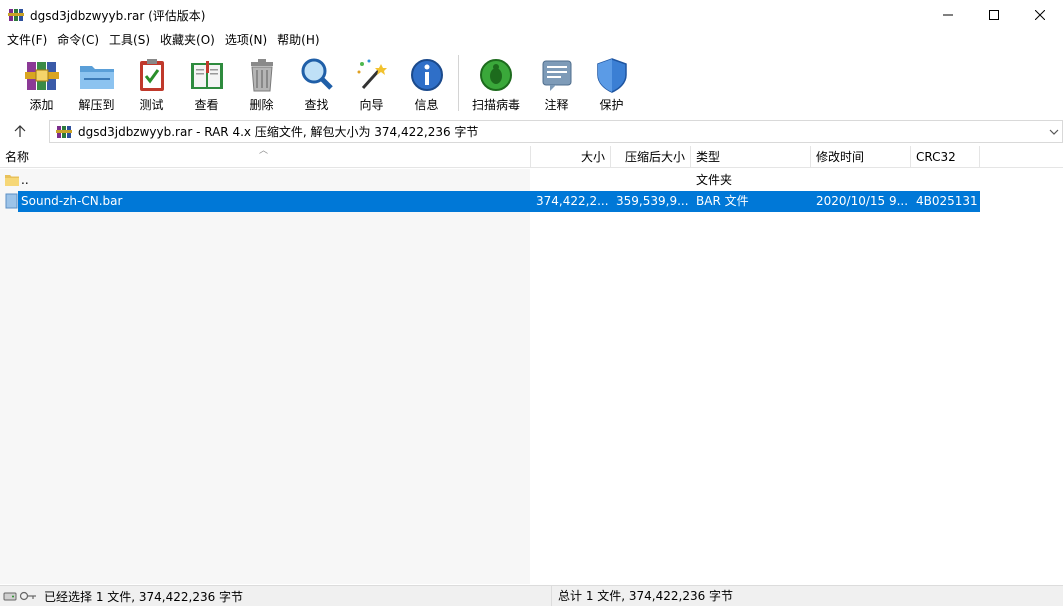  I want to click on column-name: 名称, so click(265, 157).